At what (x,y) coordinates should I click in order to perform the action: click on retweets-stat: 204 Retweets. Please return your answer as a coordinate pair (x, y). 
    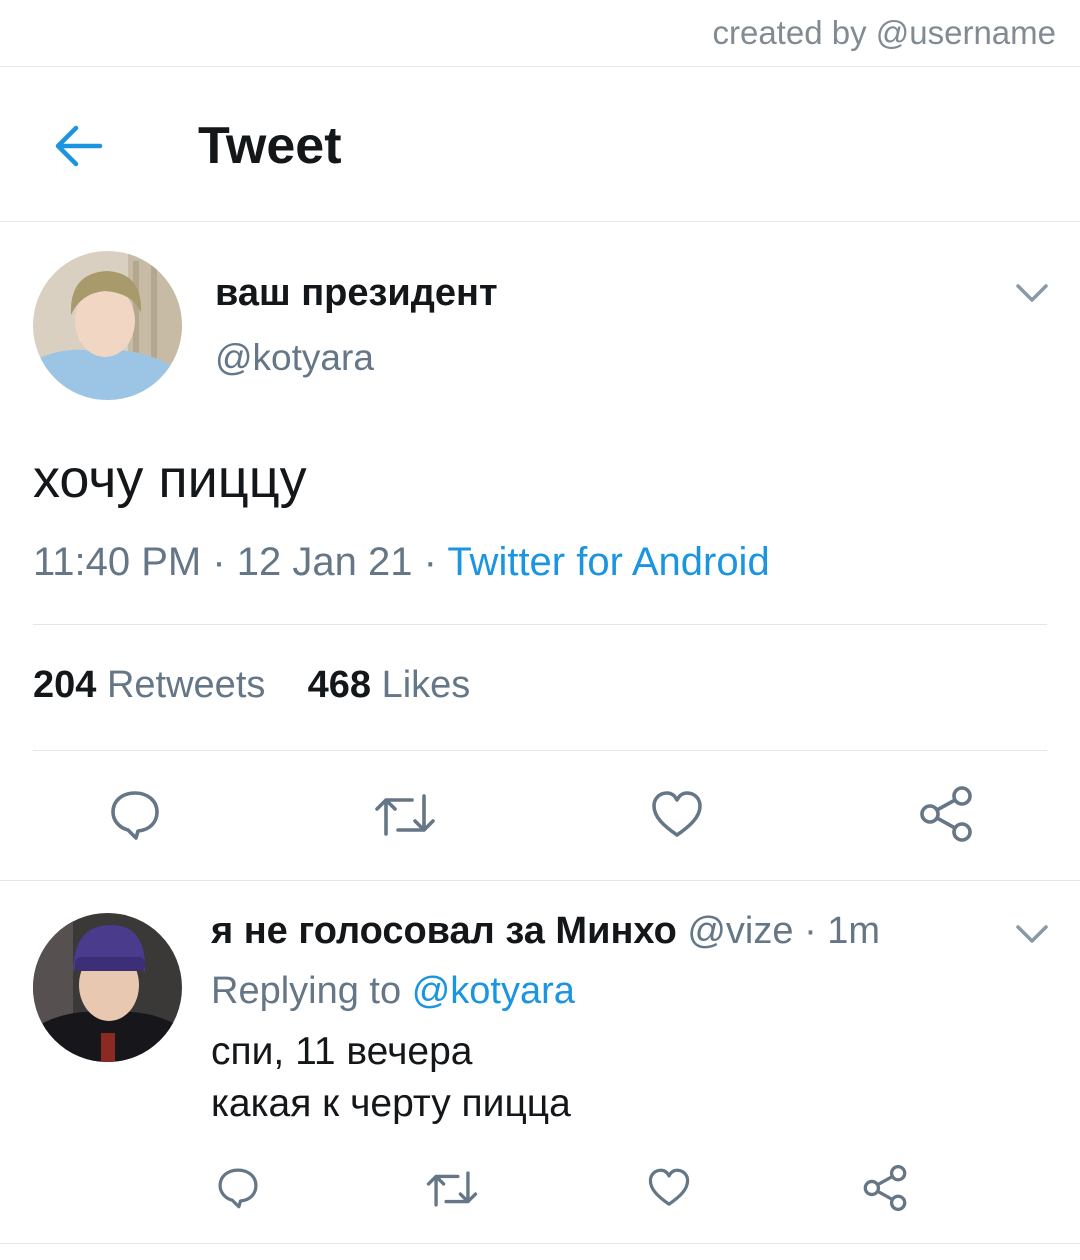
    Looking at the image, I should click on (149, 685).